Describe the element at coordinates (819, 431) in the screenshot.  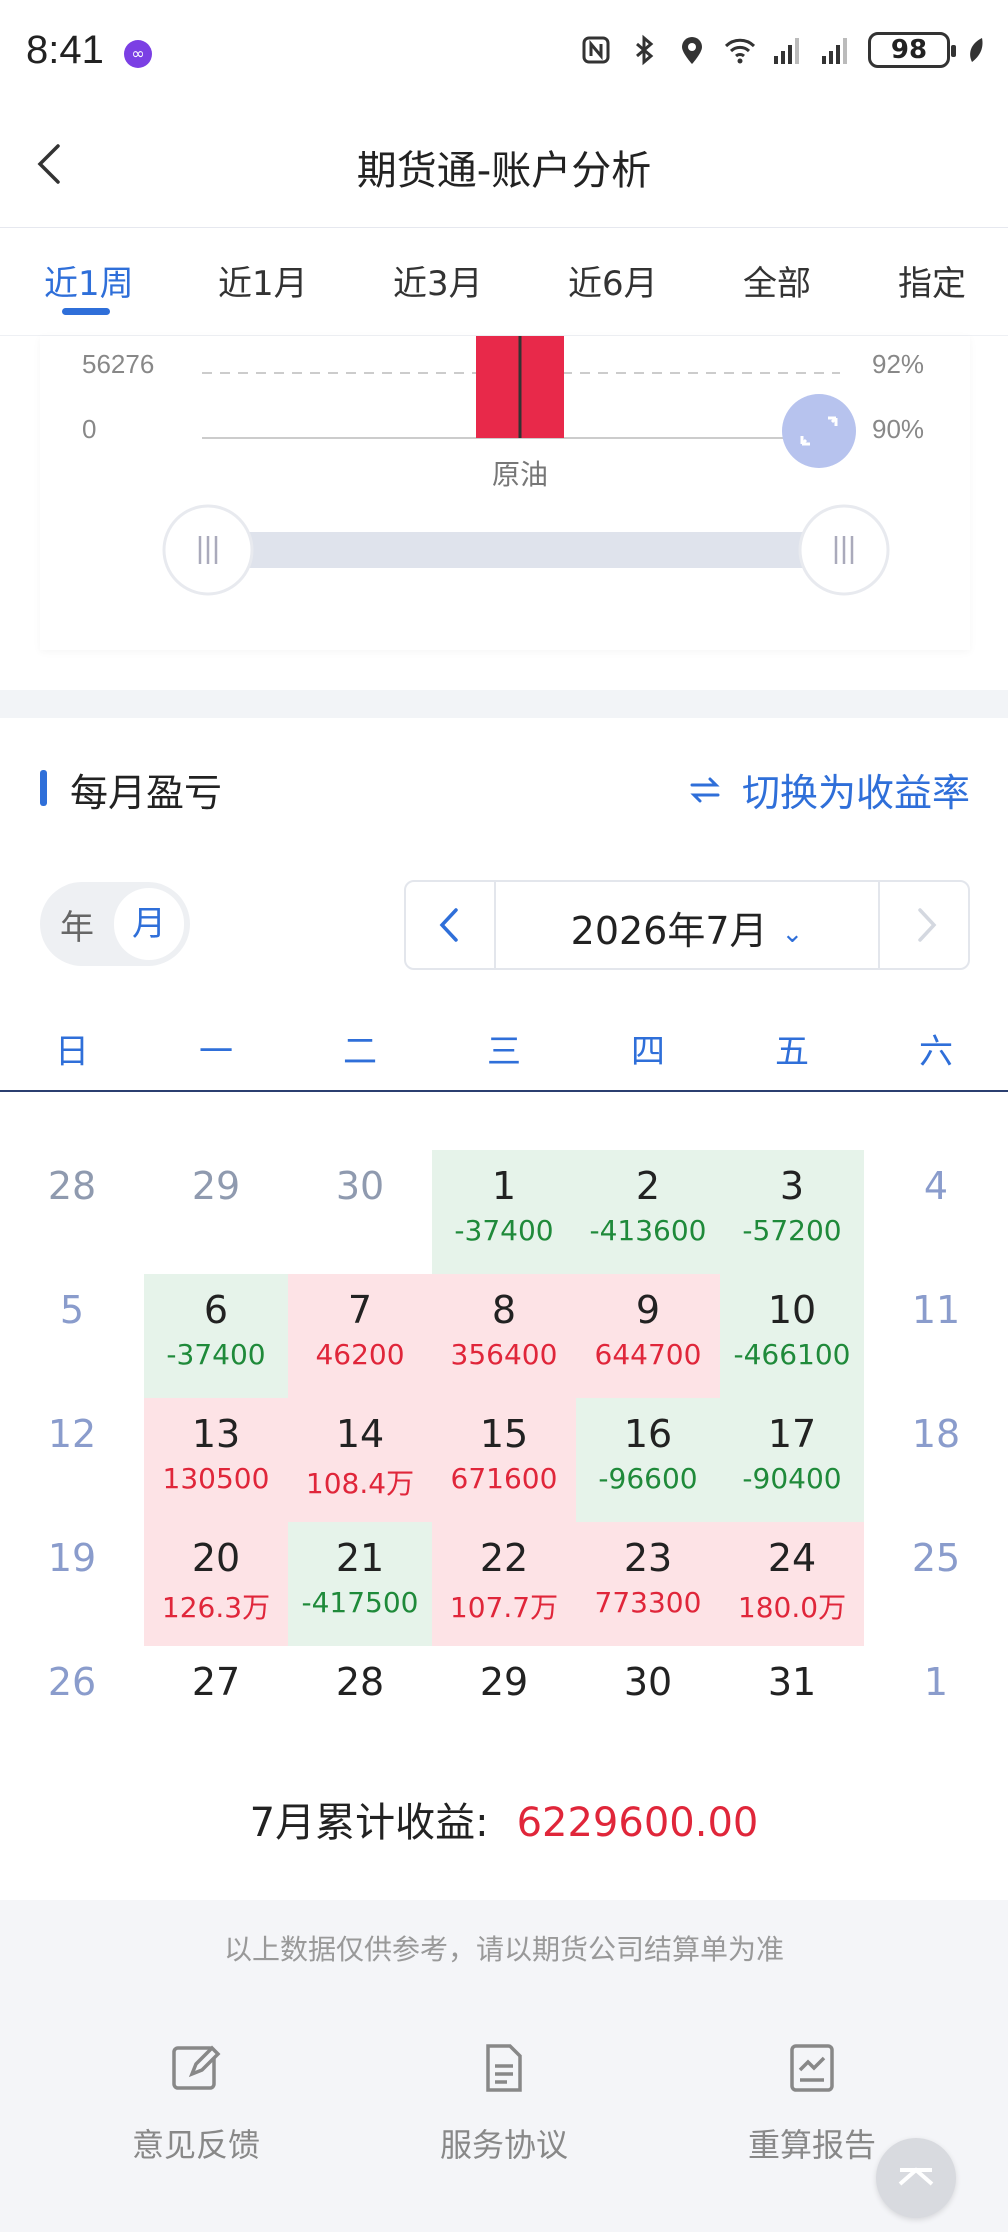
I see `expand-chart-button` at that location.